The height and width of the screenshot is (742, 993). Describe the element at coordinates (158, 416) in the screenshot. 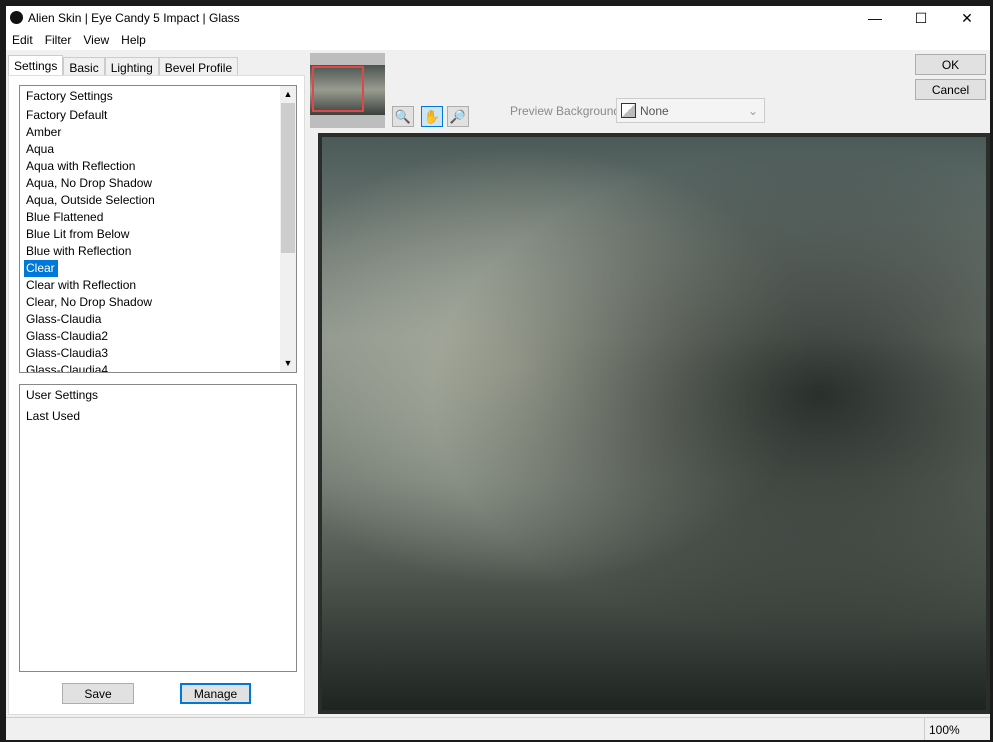

I see `list-item: Last Used` at that location.